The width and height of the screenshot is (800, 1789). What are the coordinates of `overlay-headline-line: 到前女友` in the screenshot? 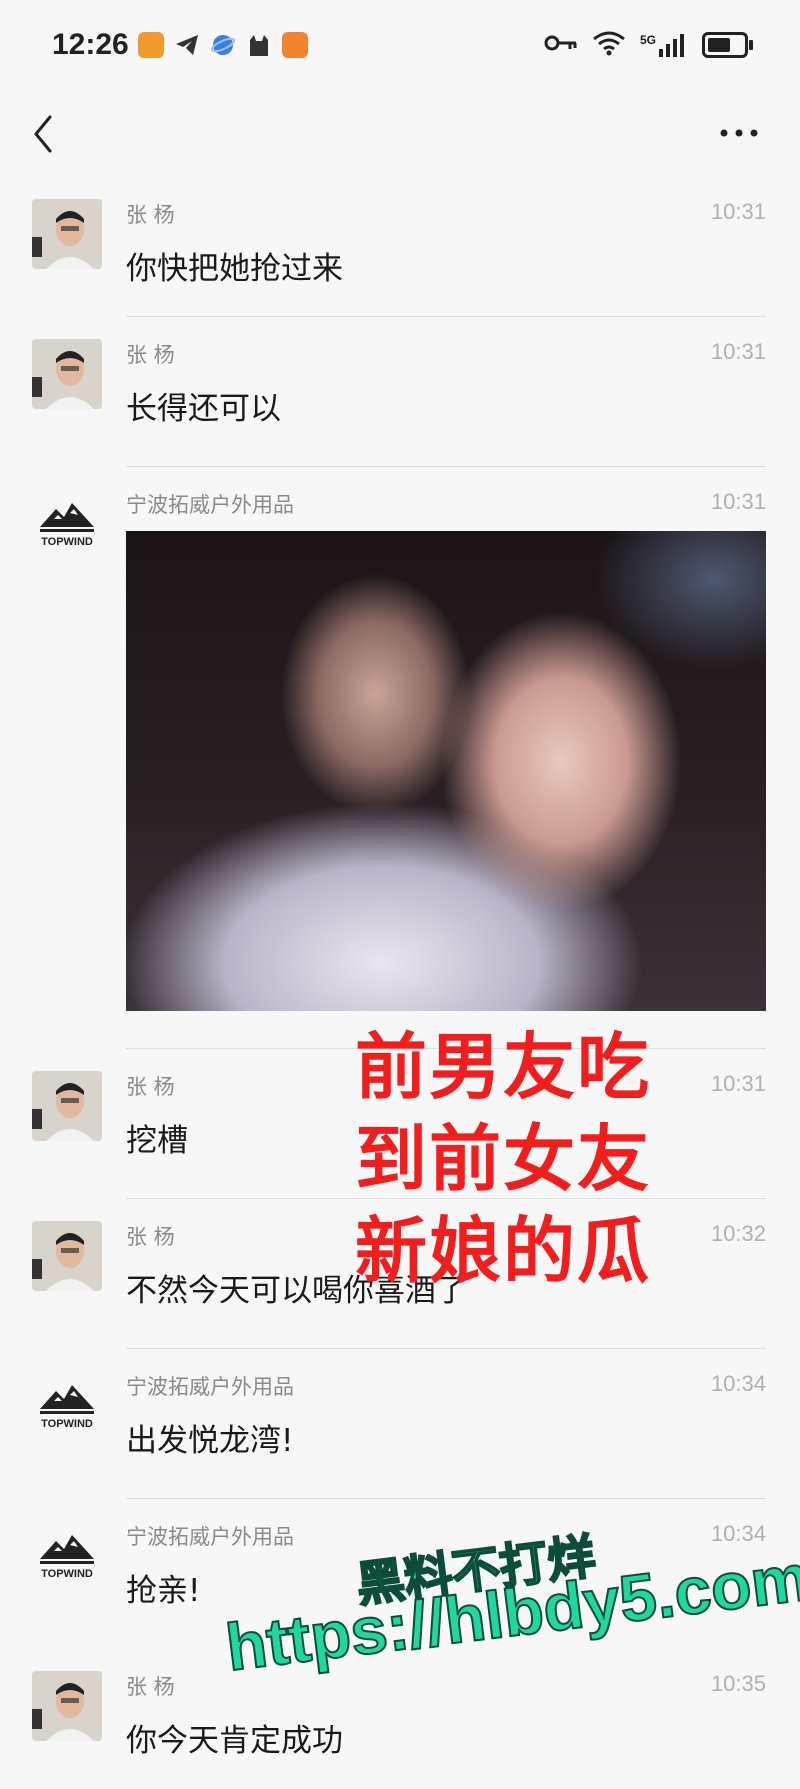 It's located at (503, 1159).